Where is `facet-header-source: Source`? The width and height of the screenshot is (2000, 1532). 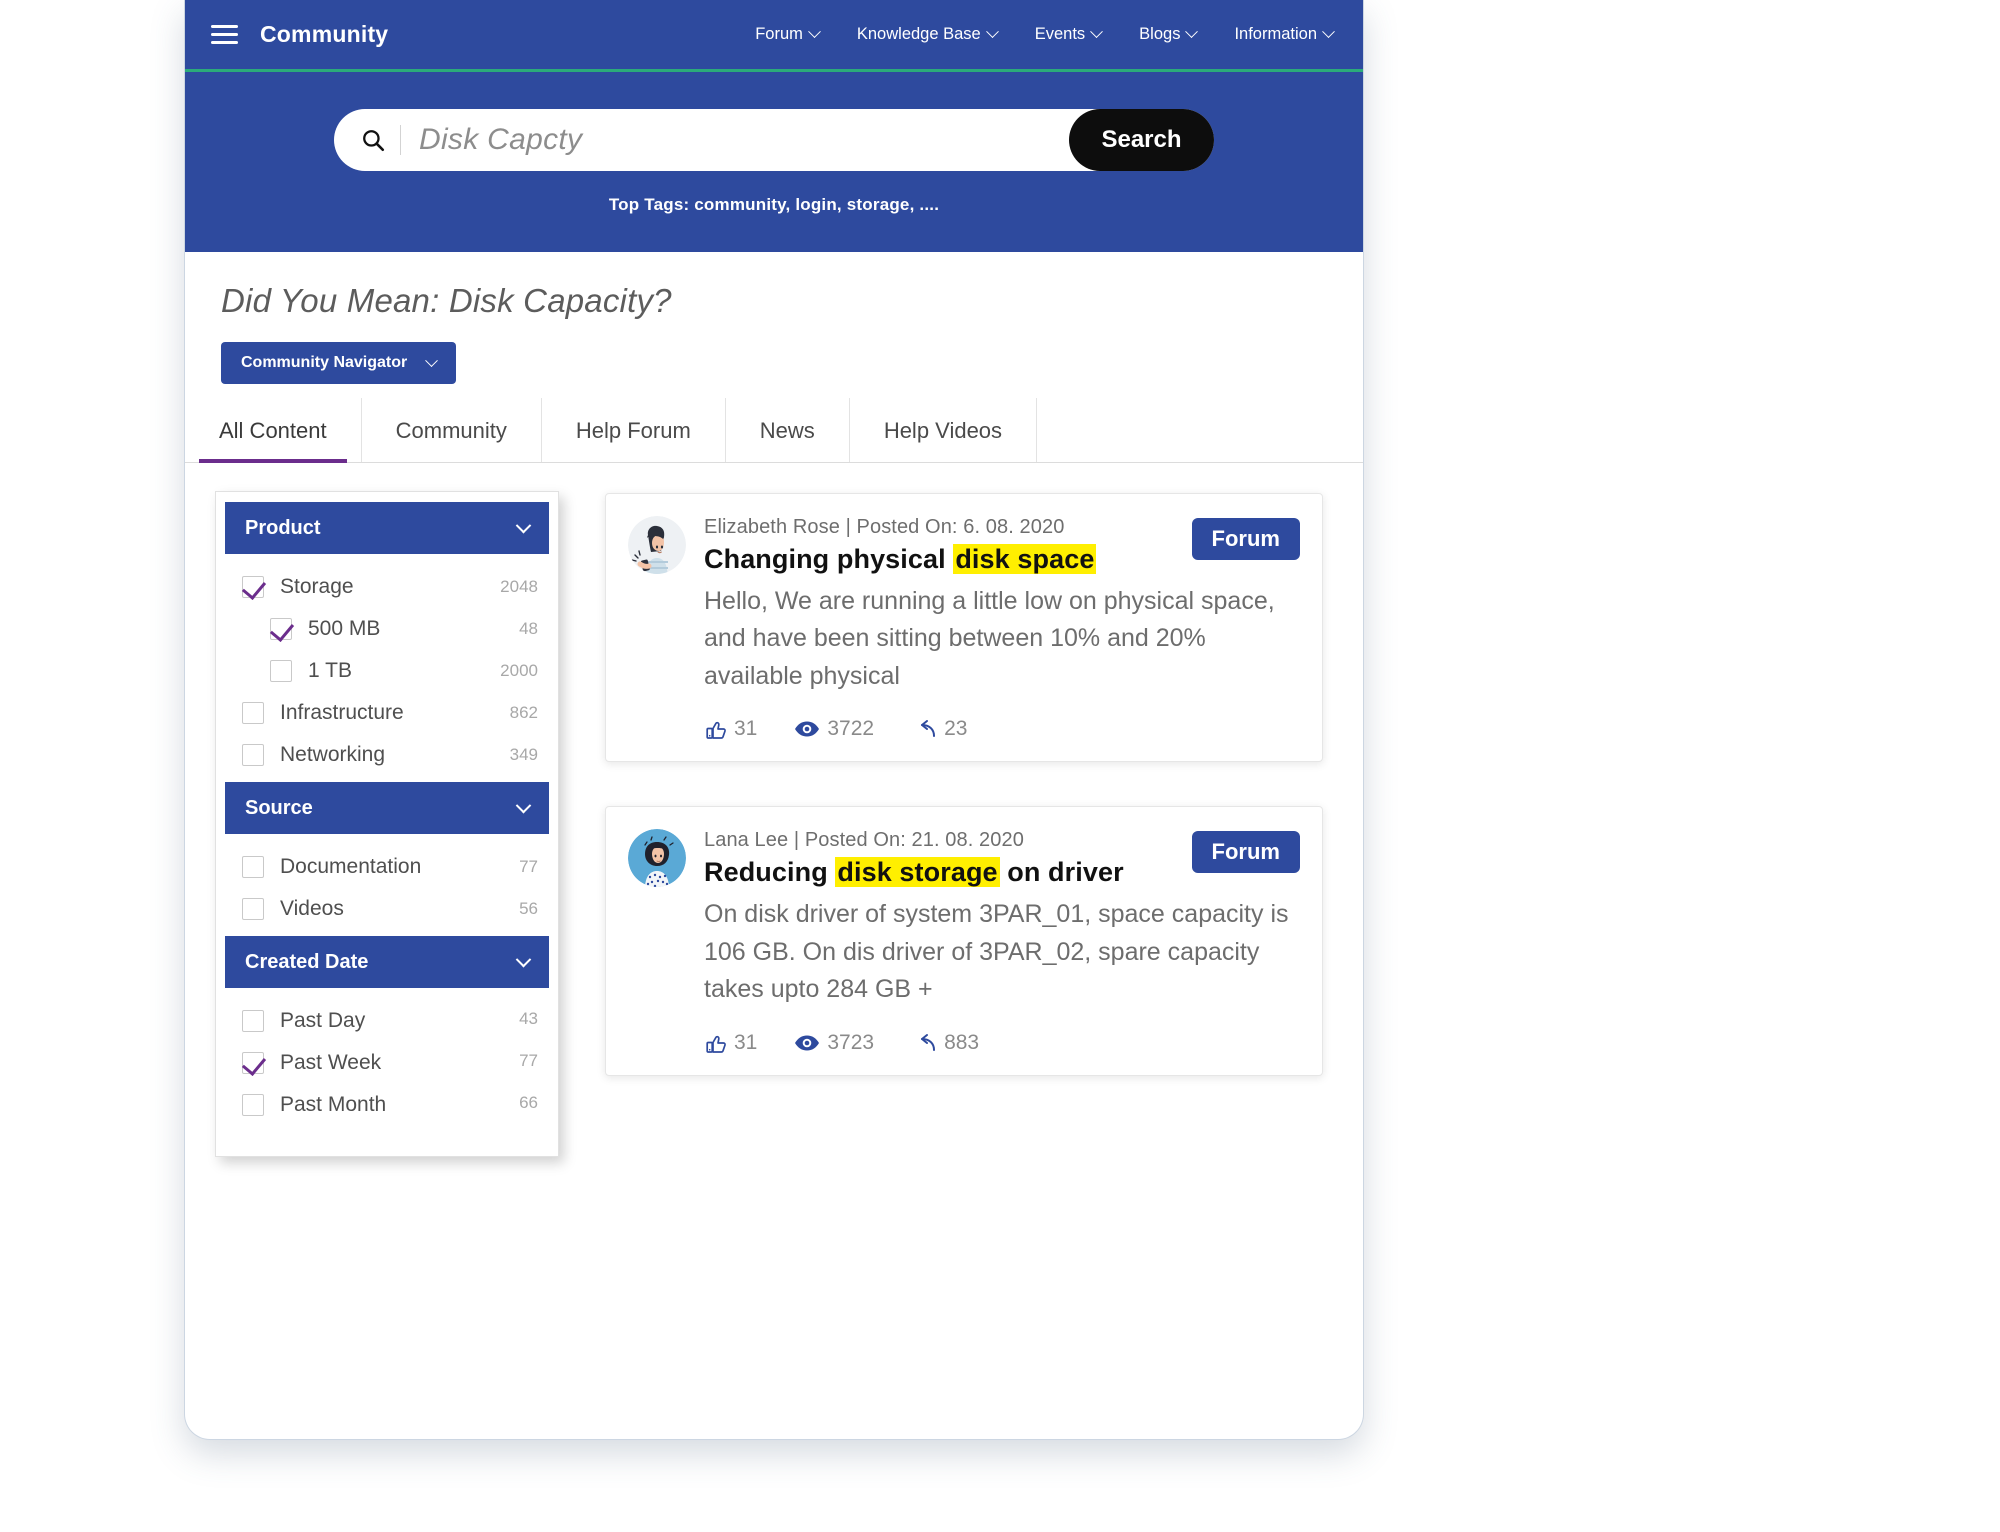 facet-header-source: Source is located at coordinates (387, 808).